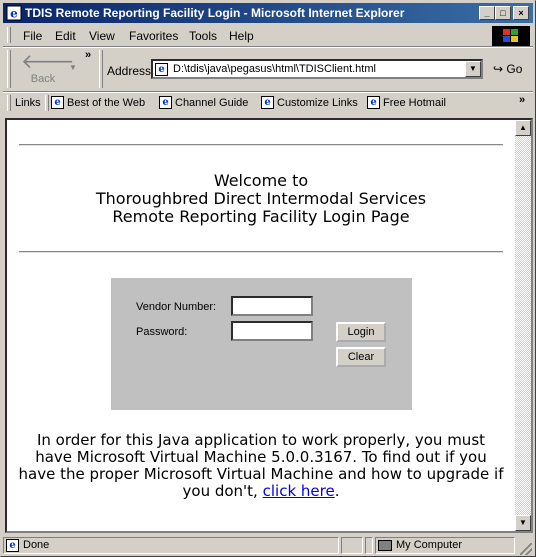 Image resolution: width=536 pixels, height=557 pixels. What do you see at coordinates (153, 36) in the screenshot?
I see `menu-favorites: Favorites` at bounding box center [153, 36].